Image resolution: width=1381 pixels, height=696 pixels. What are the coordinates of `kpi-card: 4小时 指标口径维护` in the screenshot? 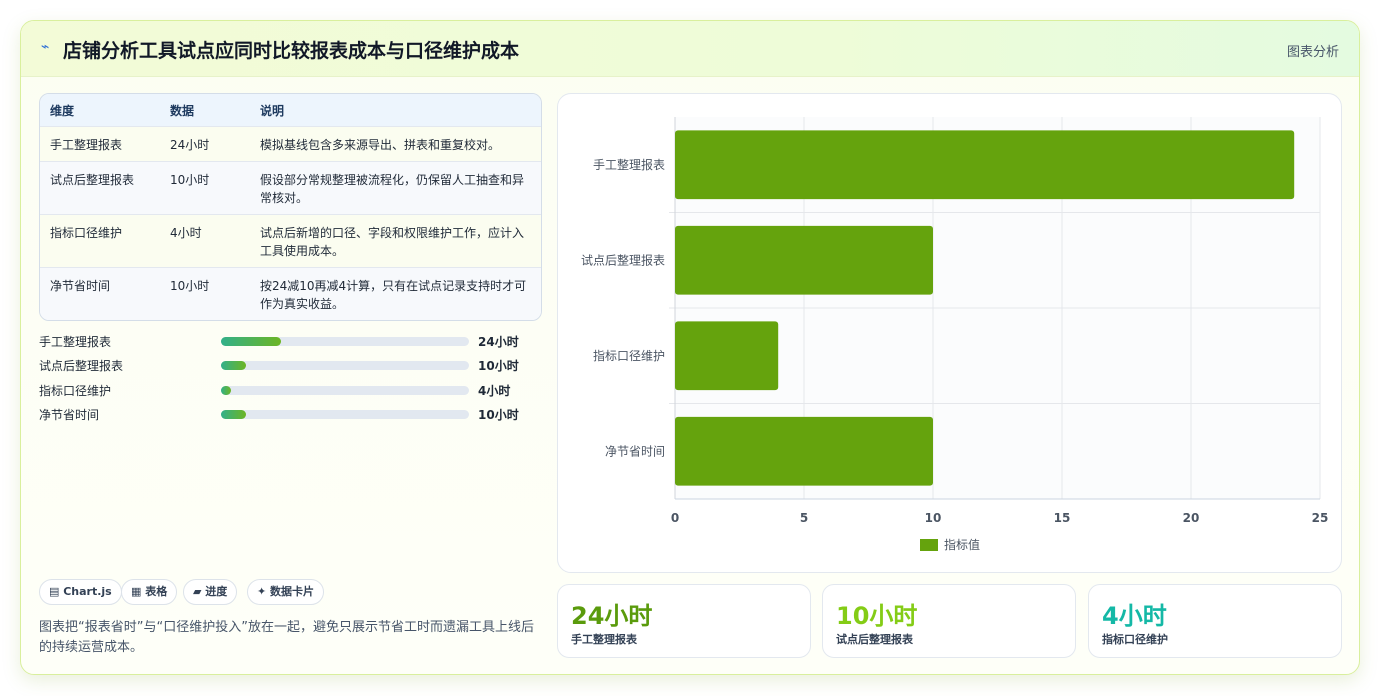 It's located at (1215, 621).